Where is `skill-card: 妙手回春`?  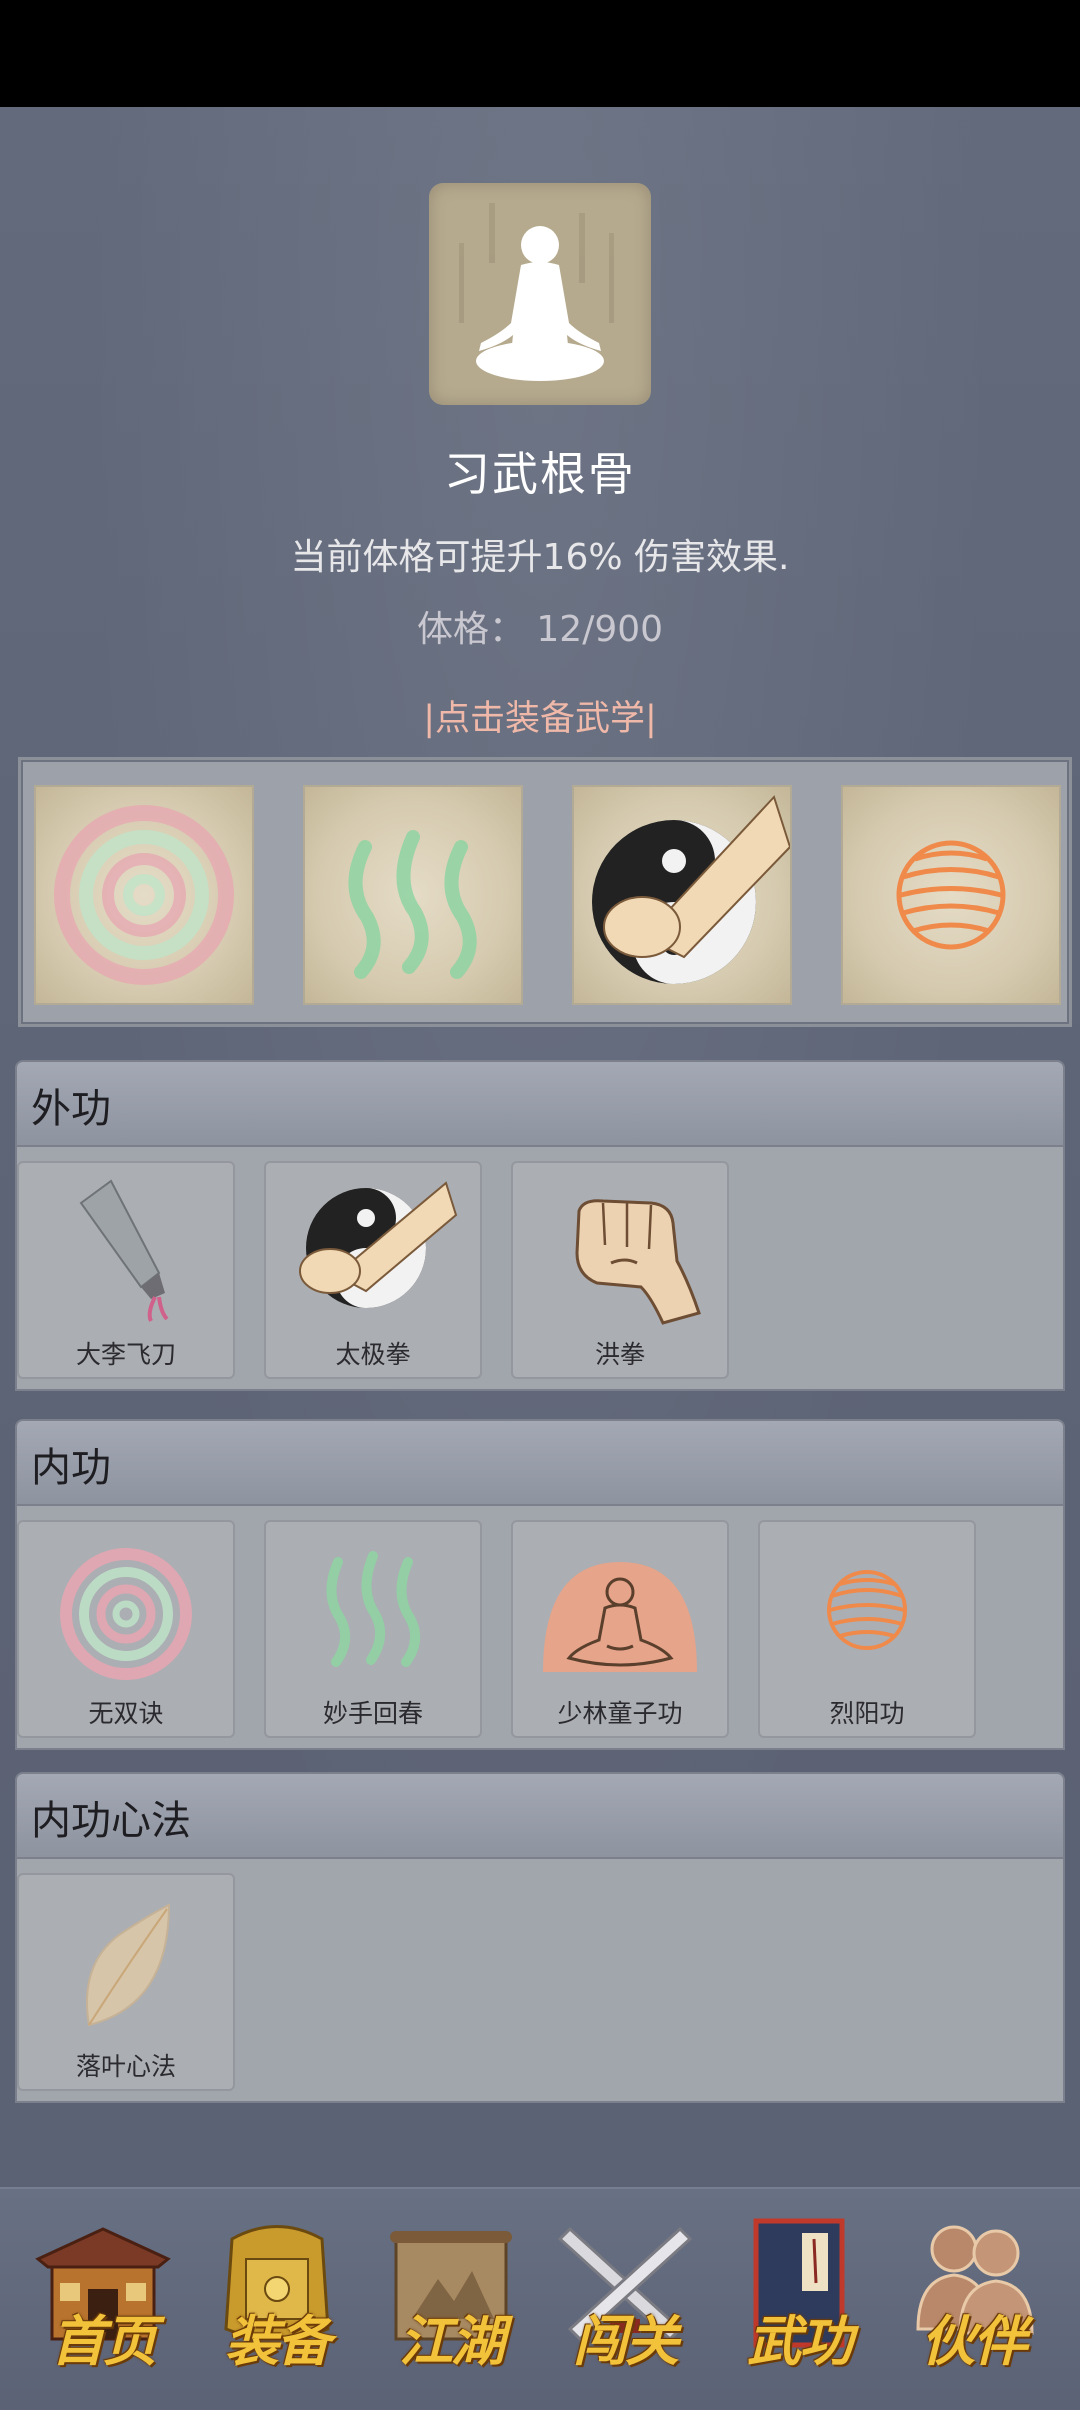
skill-card: 妙手回春 is located at coordinates (373, 1629).